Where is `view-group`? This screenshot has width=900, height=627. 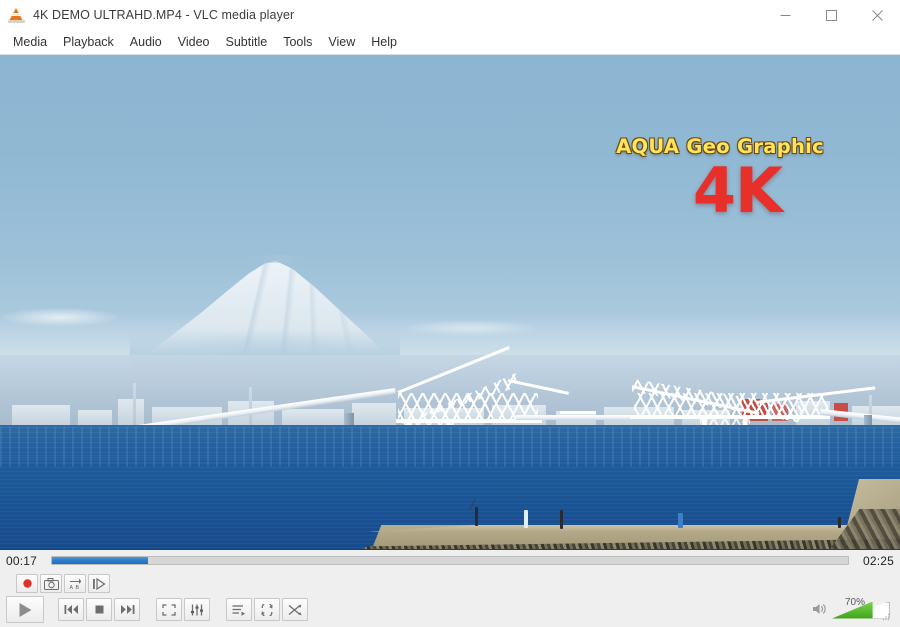
view-group is located at coordinates (183, 609).